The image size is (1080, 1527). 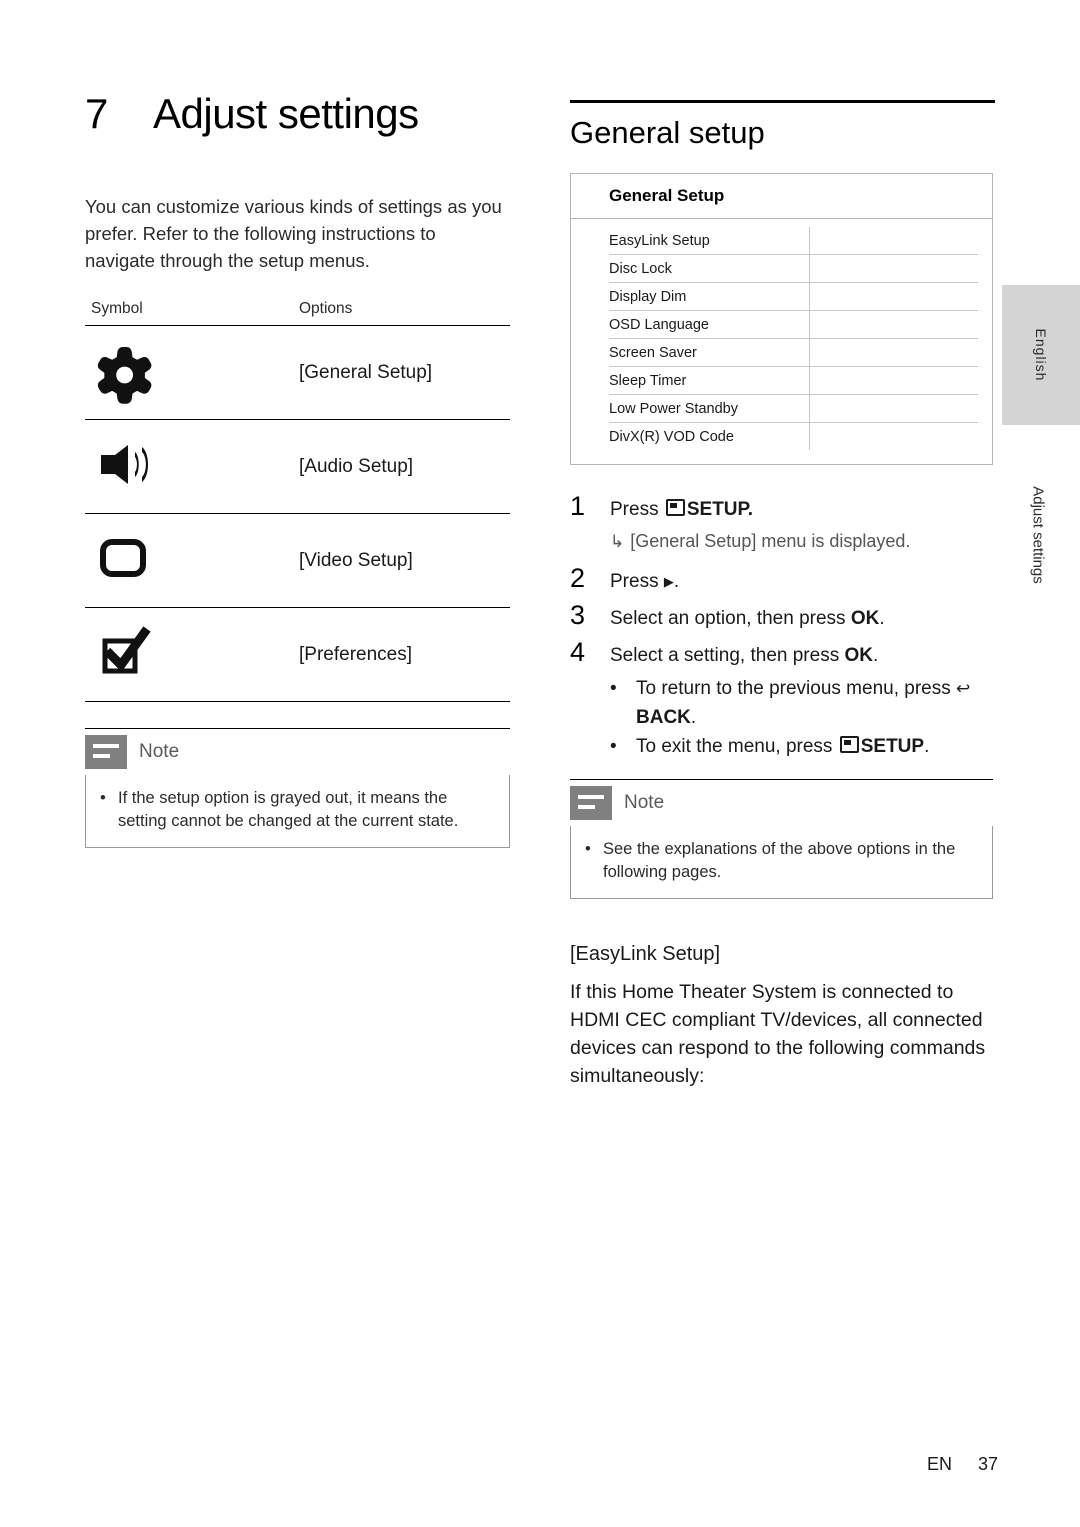 What do you see at coordinates (781, 196) in the screenshot?
I see `screen-header: General Setup` at bounding box center [781, 196].